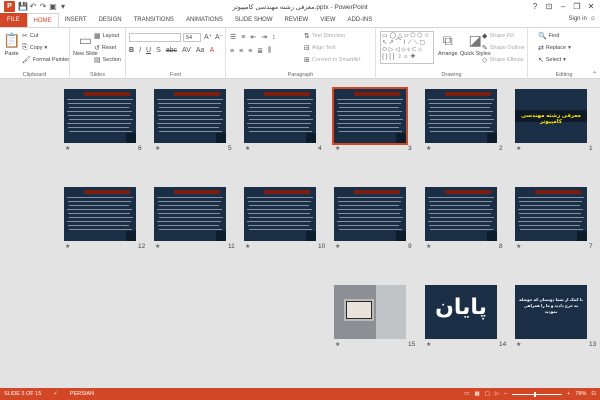 The width and height of the screenshot is (600, 400). I want to click on underline-icon: U, so click(148, 50).